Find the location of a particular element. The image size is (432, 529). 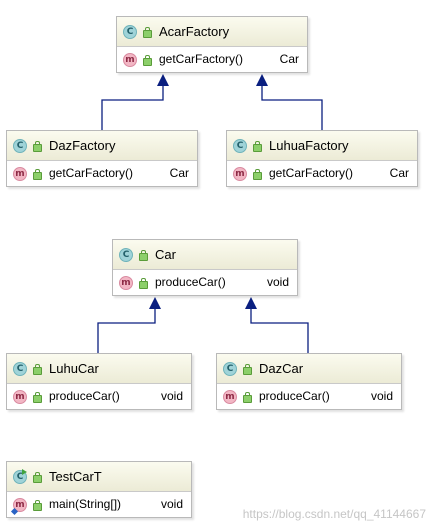

method-name: main(String[]) is located at coordinates (85, 504).